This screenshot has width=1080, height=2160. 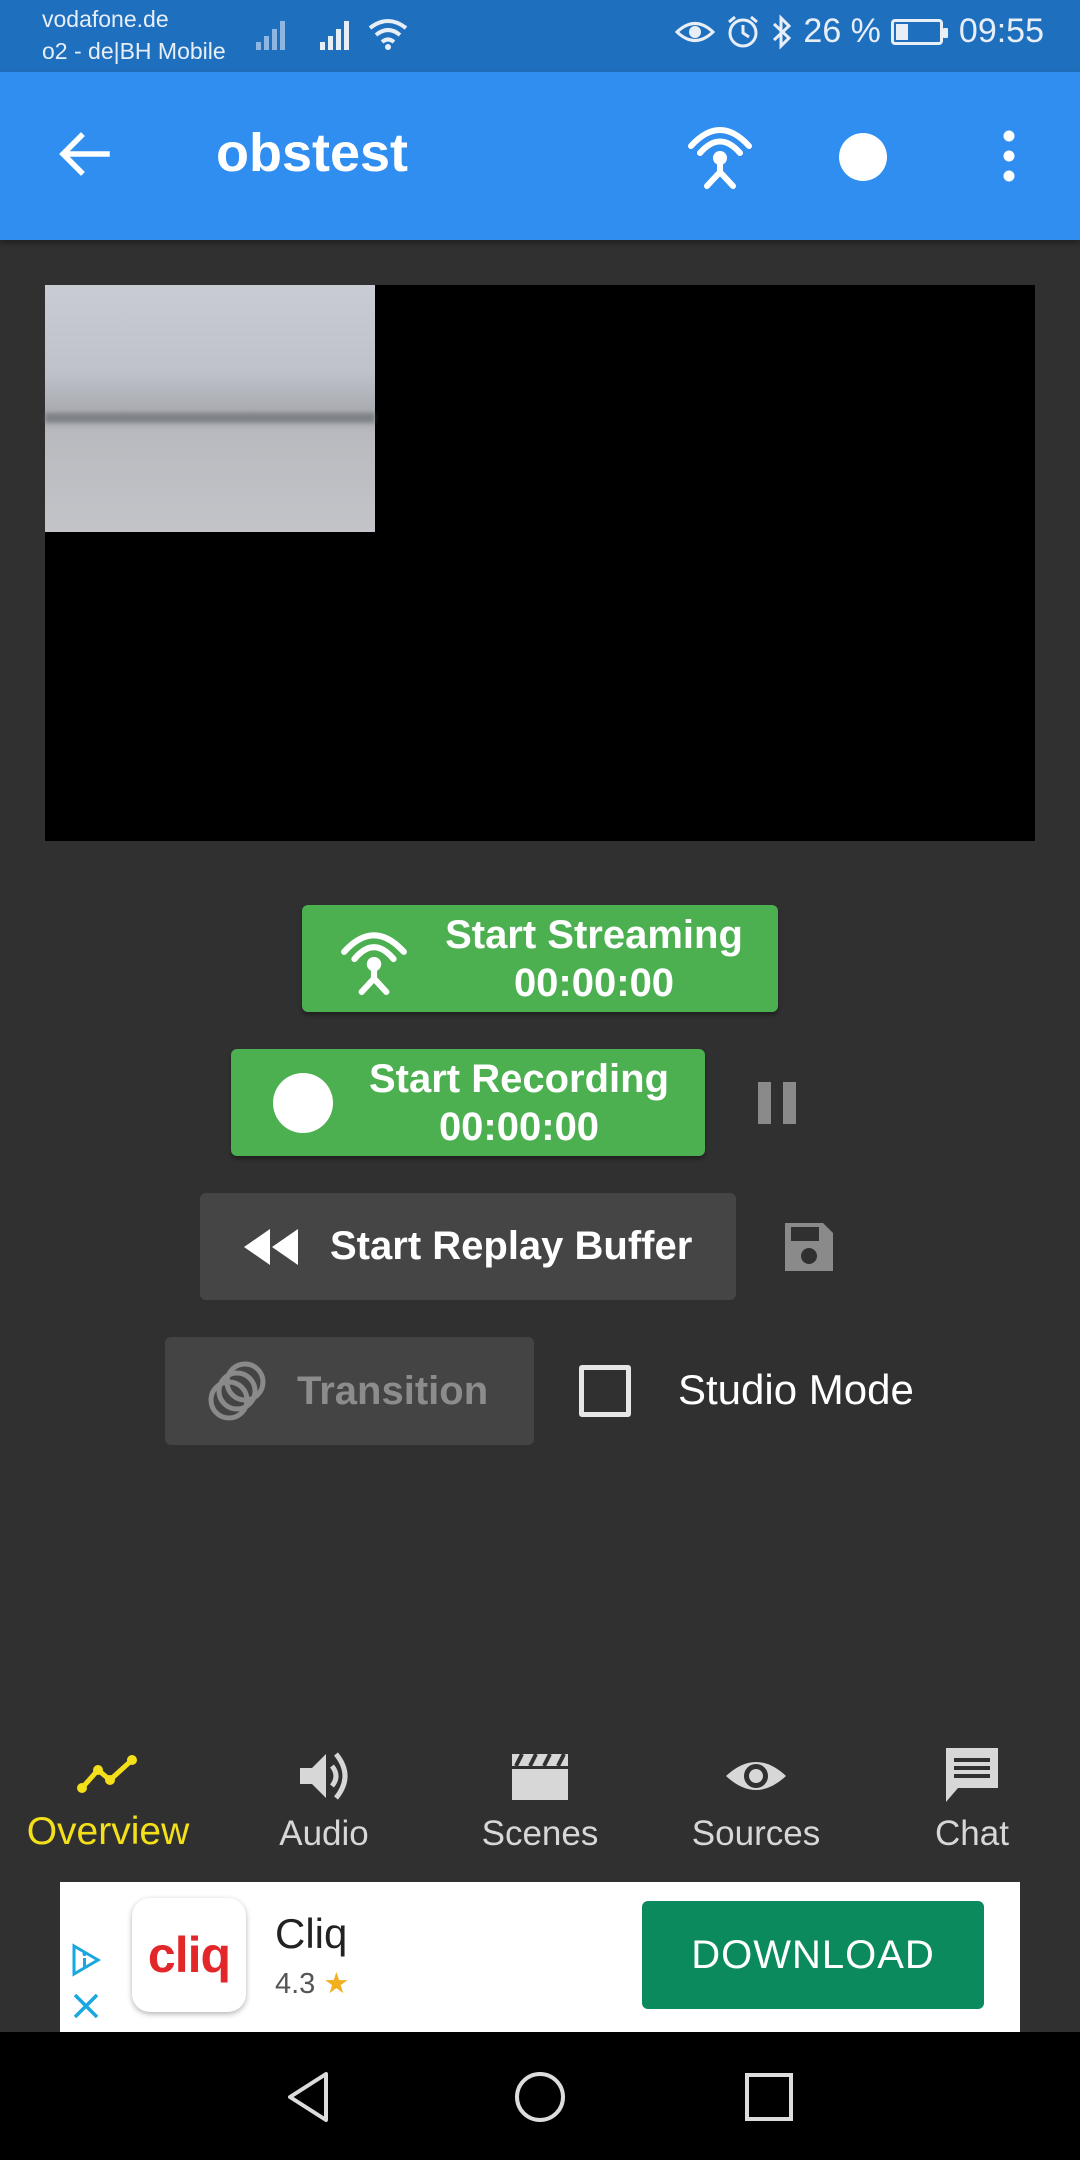 I want to click on status-bar: vodafone.de o2 - de|BH Mobile 26 % 09:55, so click(x=540, y=36).